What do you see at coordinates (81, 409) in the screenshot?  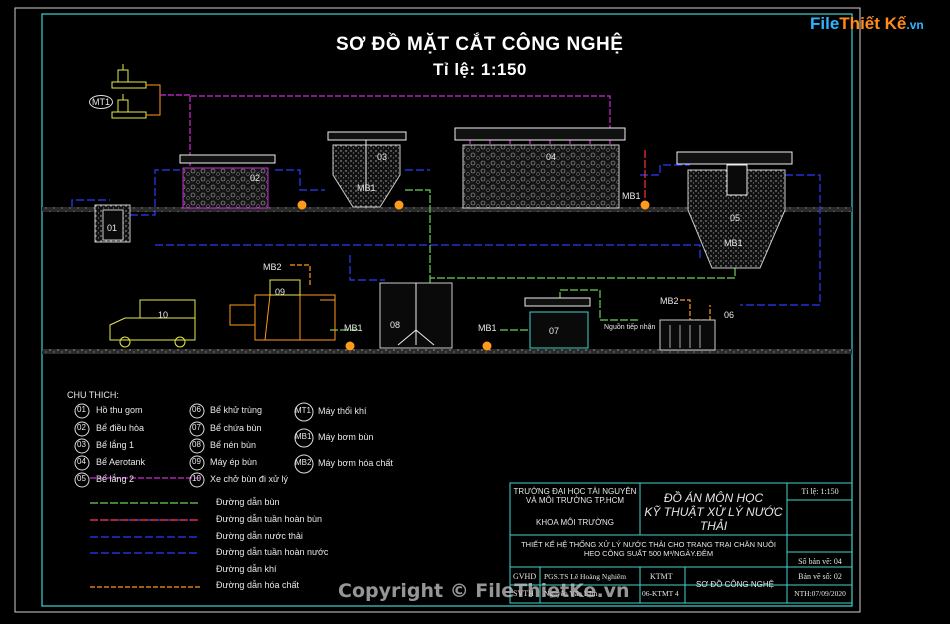 I see `legend-code-01: 01` at bounding box center [81, 409].